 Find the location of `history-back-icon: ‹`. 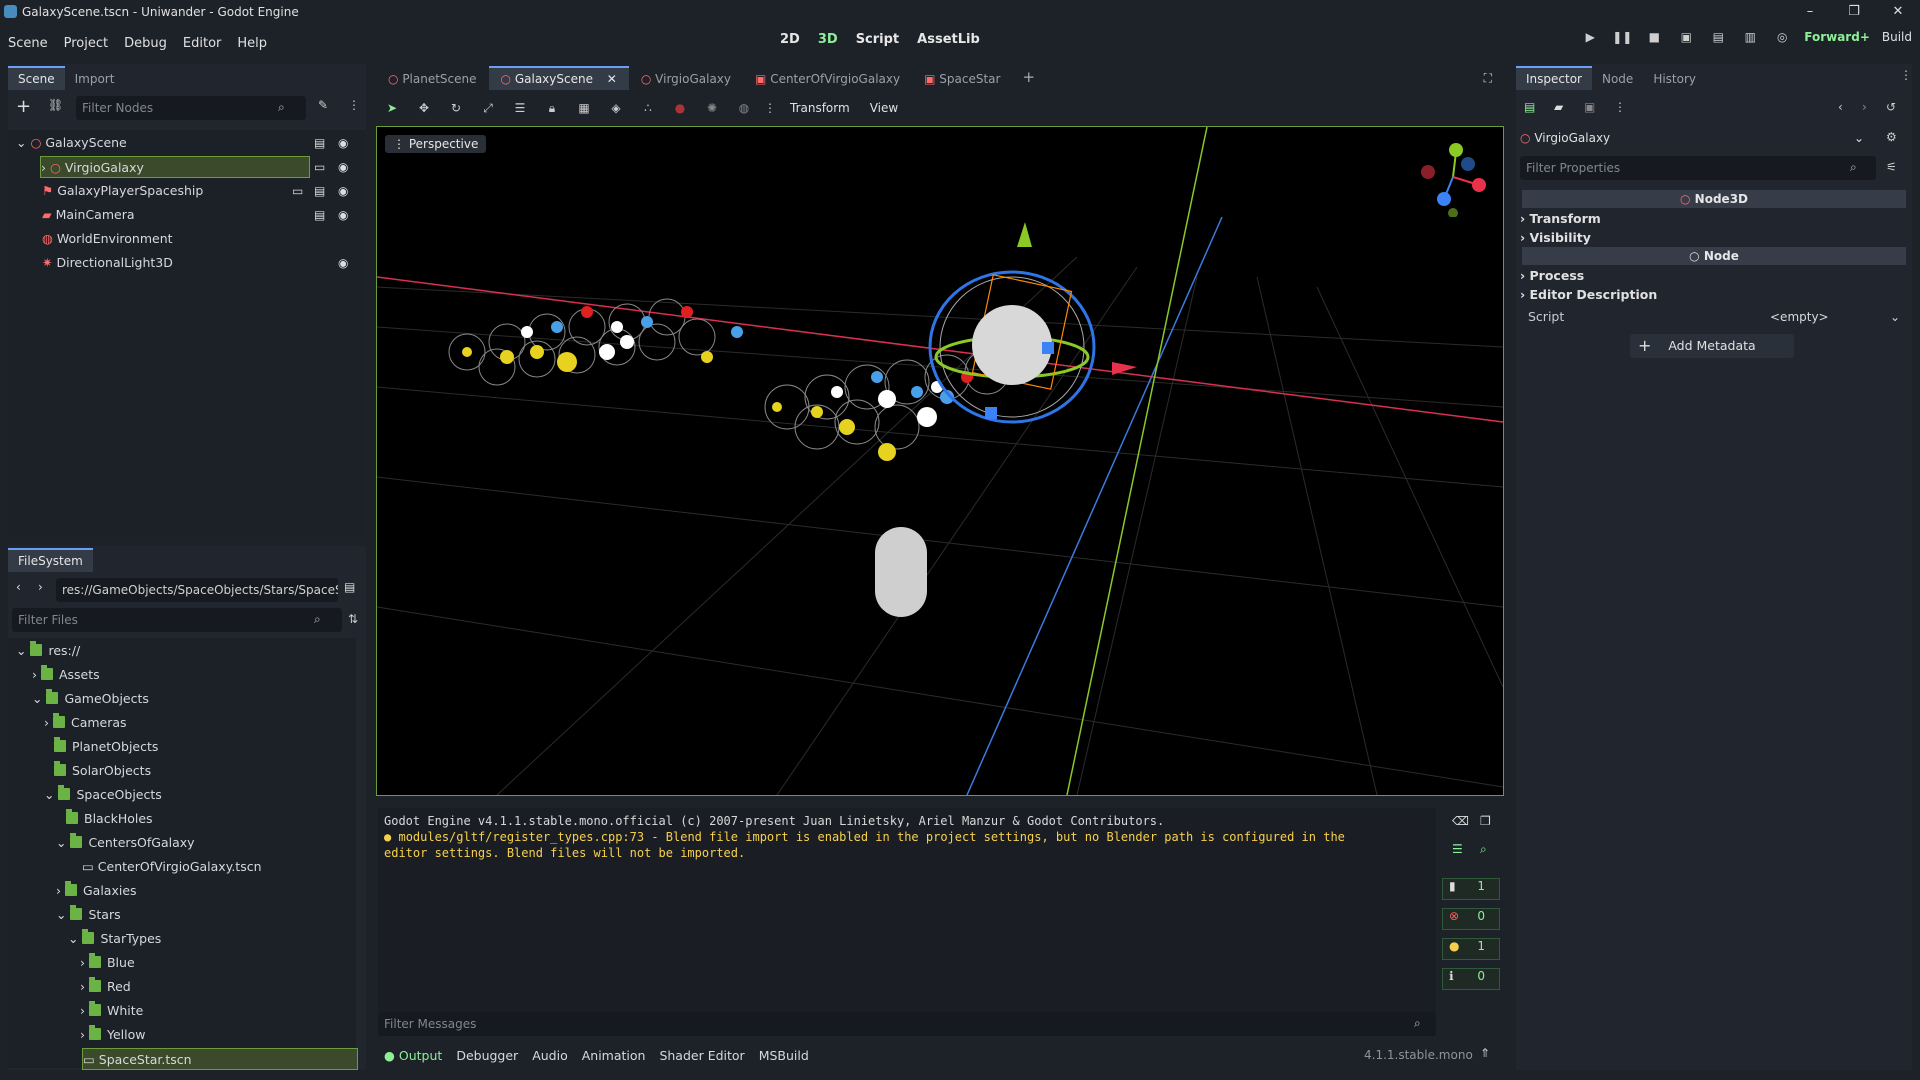

history-back-icon: ‹ is located at coordinates (1840, 107).